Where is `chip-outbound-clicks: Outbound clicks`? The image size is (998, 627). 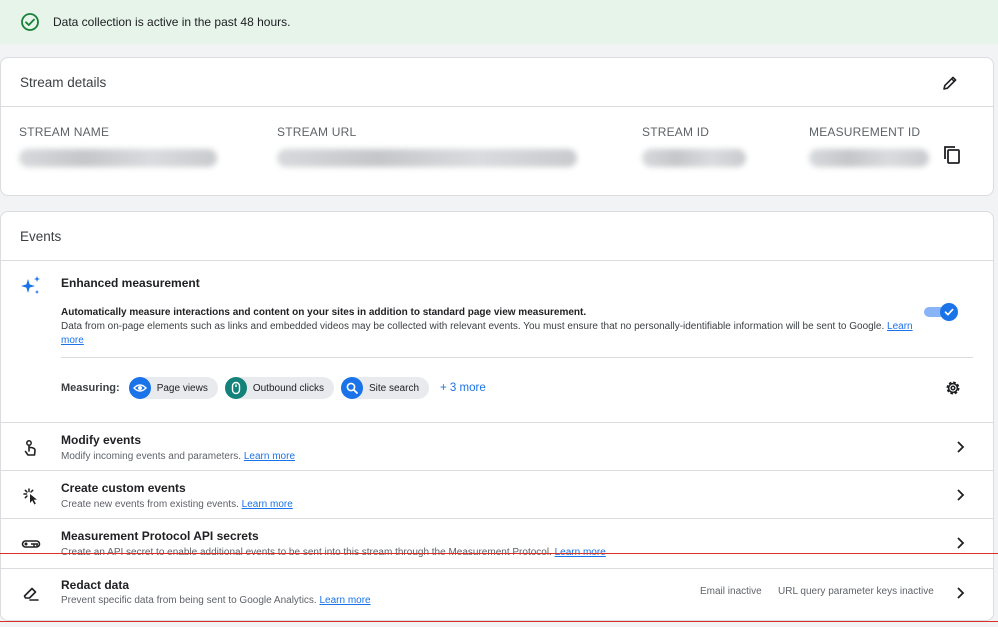
chip-outbound-clicks: Outbound clicks is located at coordinates (279, 388).